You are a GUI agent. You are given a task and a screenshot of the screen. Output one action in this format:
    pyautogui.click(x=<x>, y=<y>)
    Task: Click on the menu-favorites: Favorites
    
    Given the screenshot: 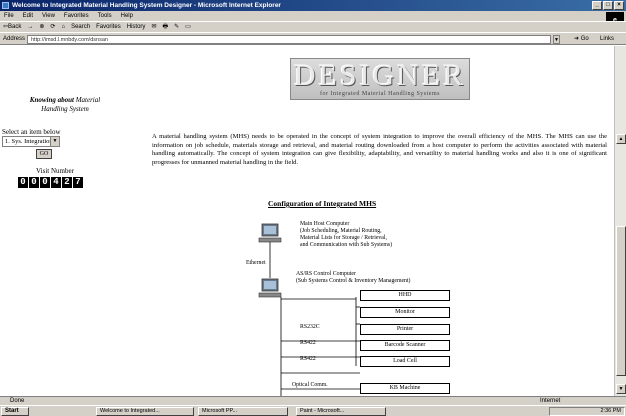 What is the action you would take?
    pyautogui.click(x=76, y=16)
    